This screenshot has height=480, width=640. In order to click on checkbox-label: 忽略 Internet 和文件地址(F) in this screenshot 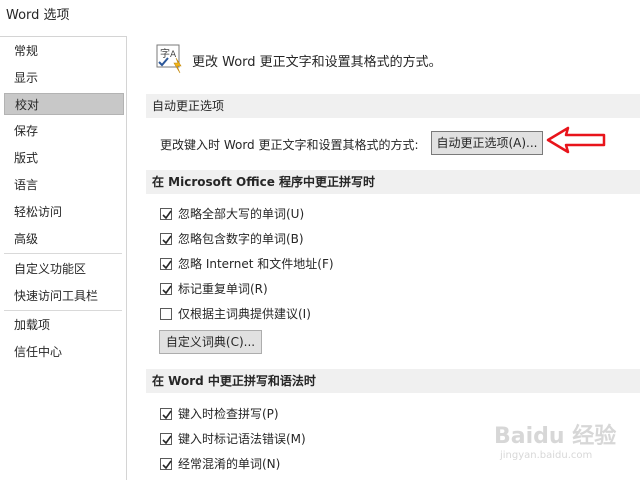, I will do `click(256, 264)`.